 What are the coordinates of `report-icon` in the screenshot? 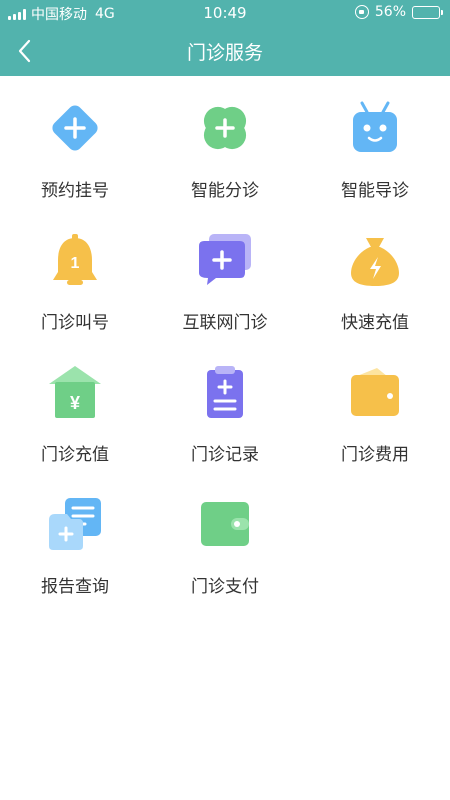 It's located at (75, 524).